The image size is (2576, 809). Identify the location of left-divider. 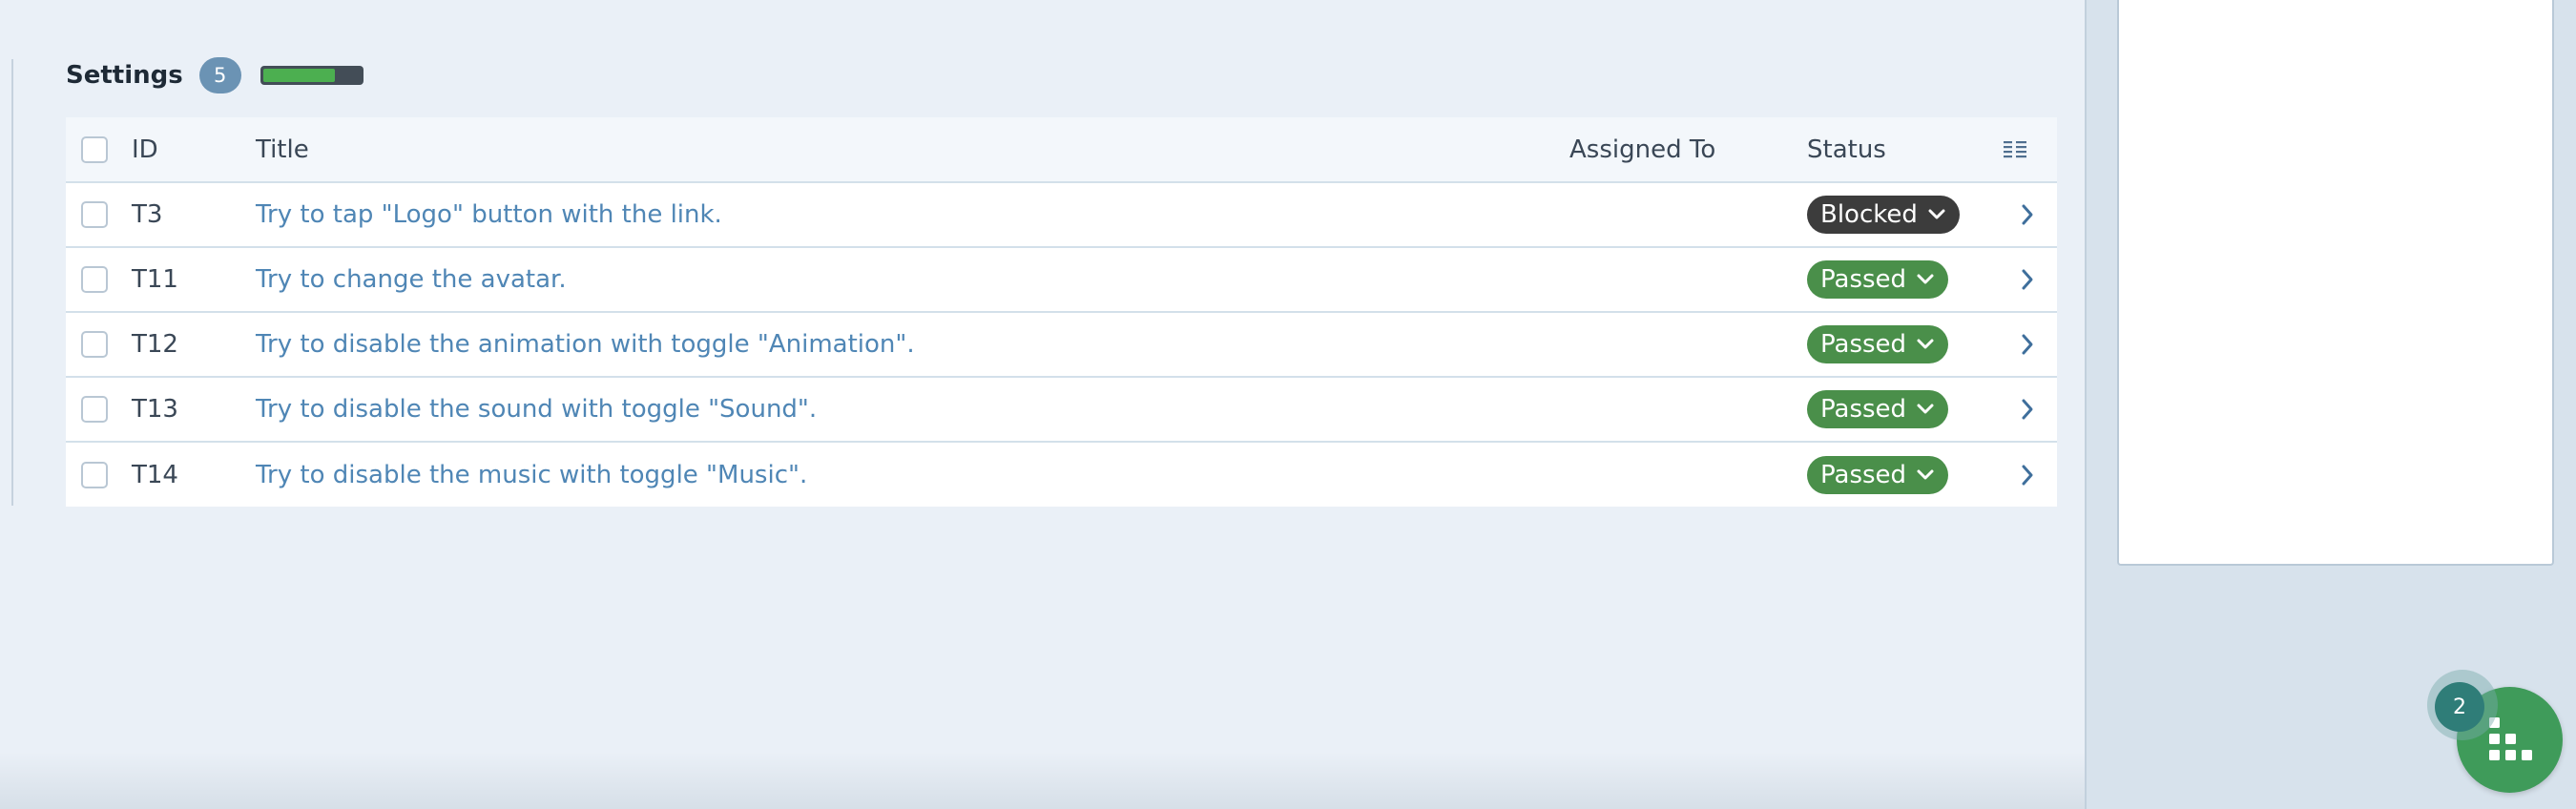
(12, 282).